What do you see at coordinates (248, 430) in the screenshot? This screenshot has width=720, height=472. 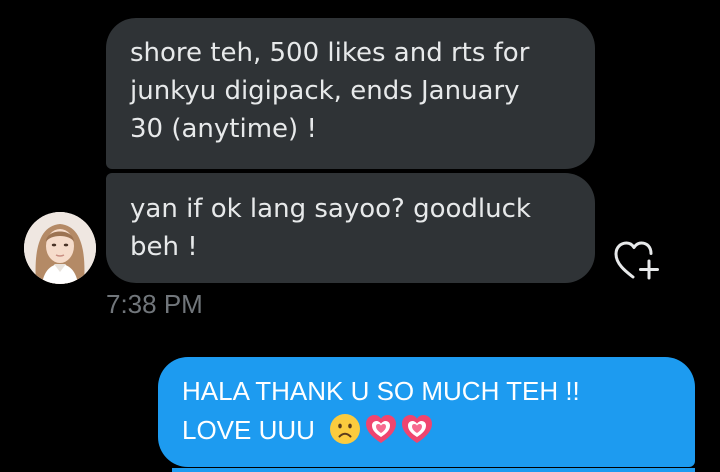 I see `outgoing-message-text: LOVE UUU` at bounding box center [248, 430].